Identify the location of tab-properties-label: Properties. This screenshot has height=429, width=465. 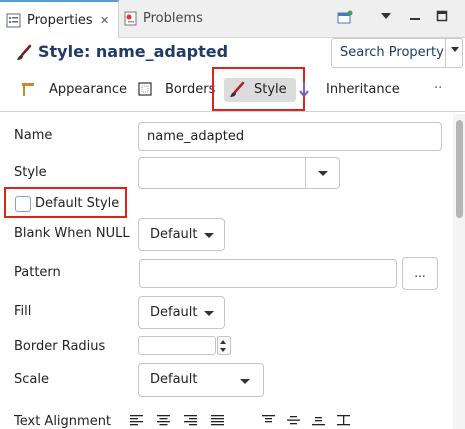
(60, 20).